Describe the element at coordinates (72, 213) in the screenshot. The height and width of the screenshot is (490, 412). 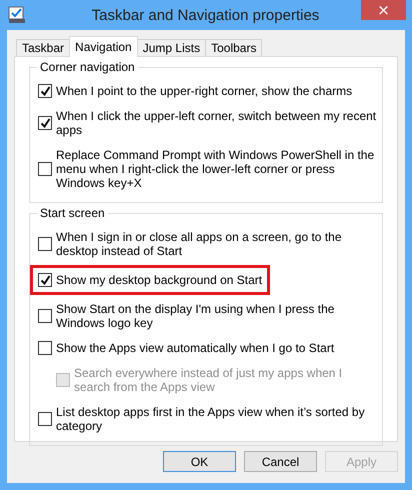
I see `group-title: Start screen` at that location.